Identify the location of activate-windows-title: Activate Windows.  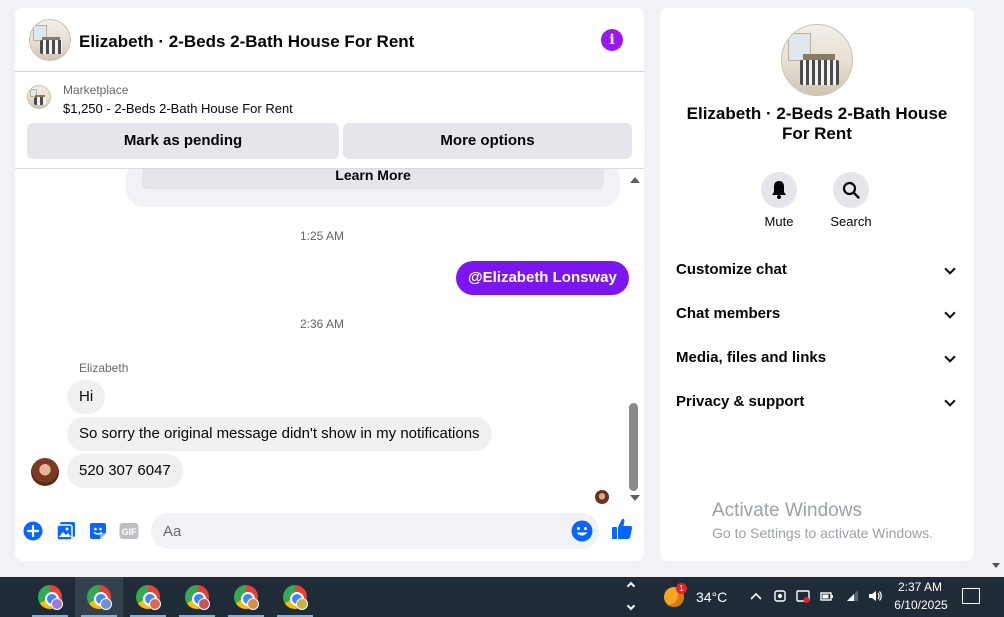
(787, 510).